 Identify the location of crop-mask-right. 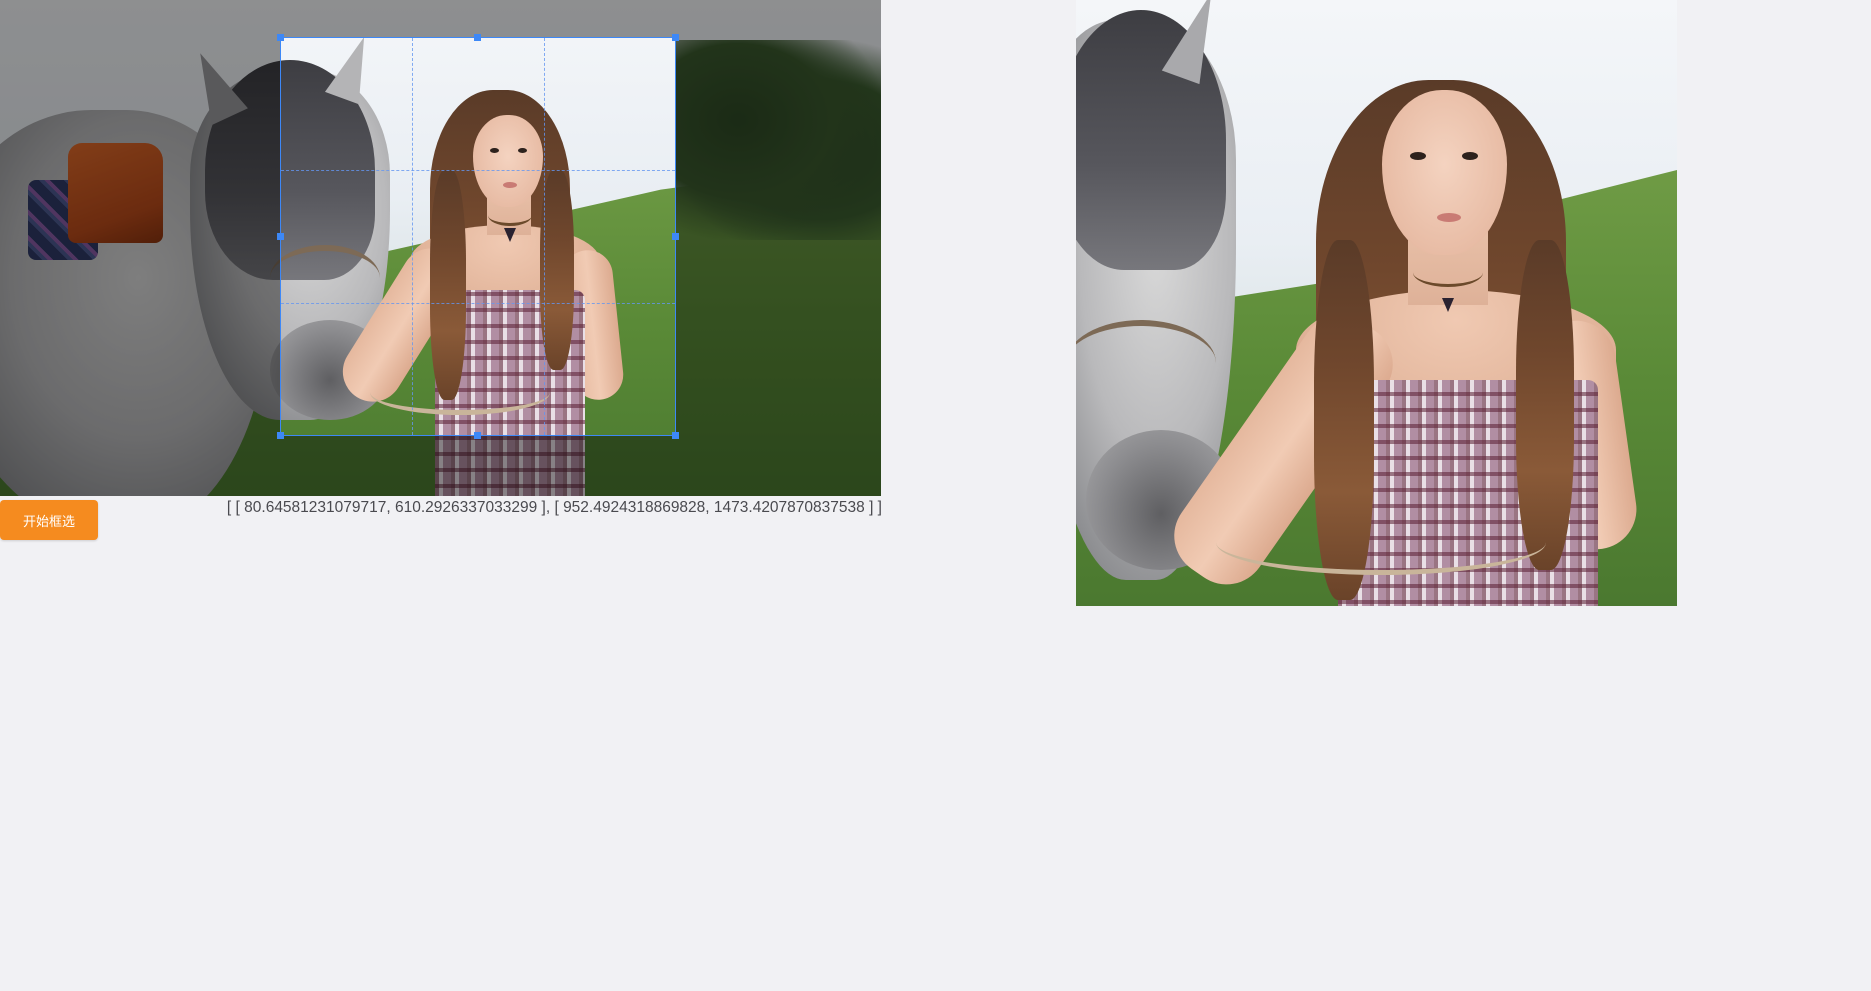
(778, 236).